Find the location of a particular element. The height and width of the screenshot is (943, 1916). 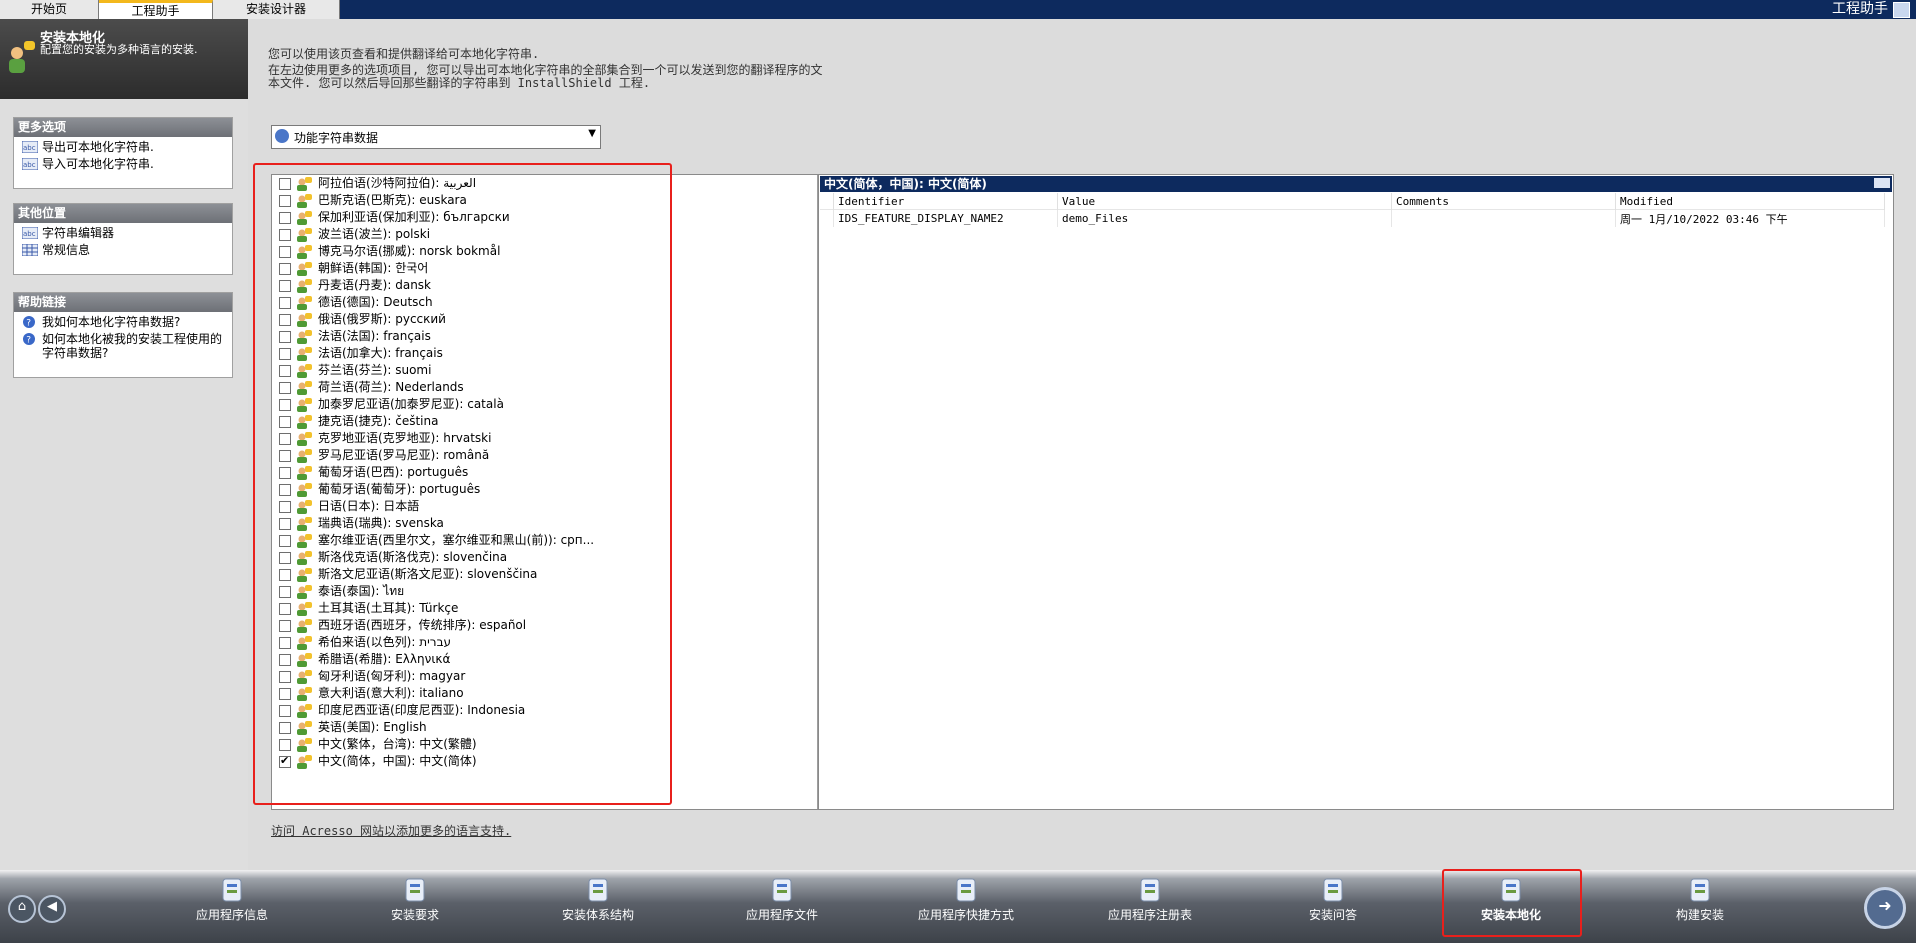

other-locations-box: 其他位置 abc 字符串编辑器 常规信息 is located at coordinates (123, 239).